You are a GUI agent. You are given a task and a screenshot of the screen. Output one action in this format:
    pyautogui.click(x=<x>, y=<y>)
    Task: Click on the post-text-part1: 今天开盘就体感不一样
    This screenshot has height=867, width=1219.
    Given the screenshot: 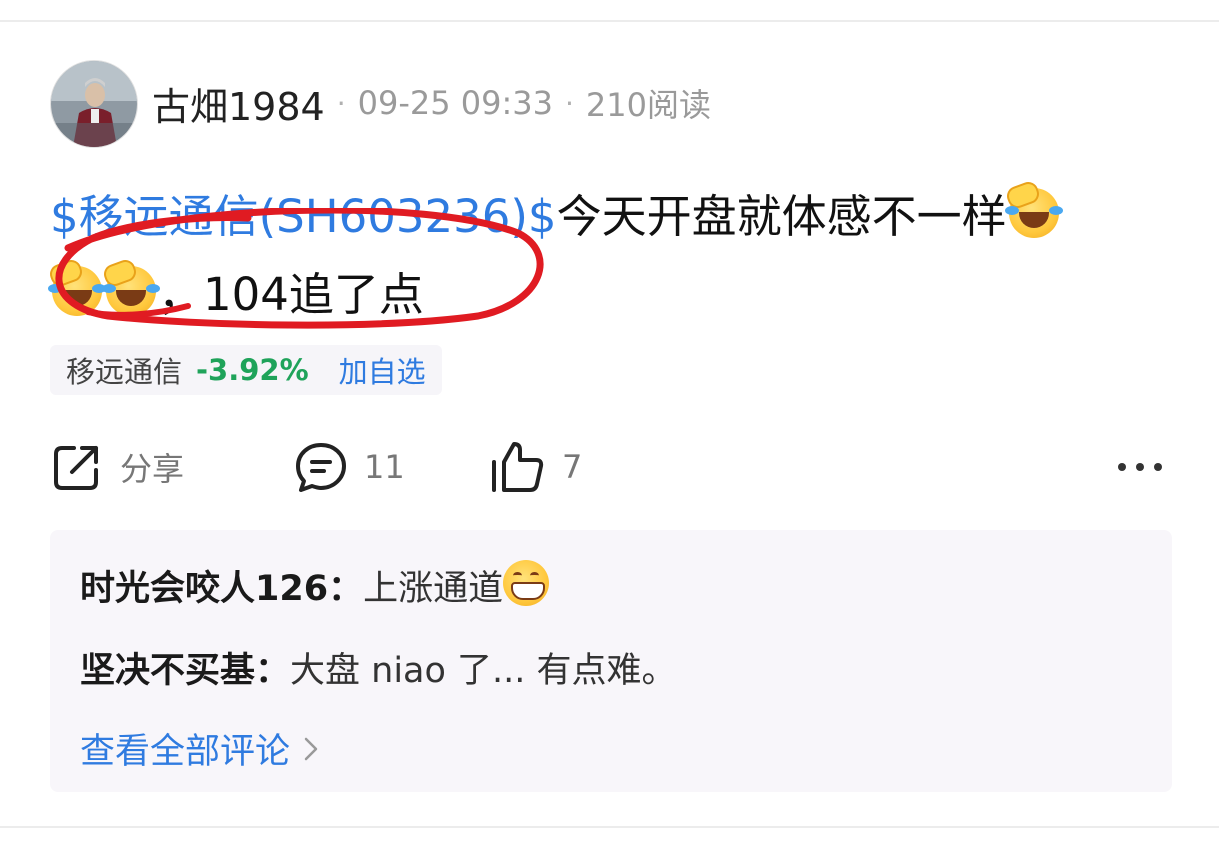 What is the action you would take?
    pyautogui.click(x=781, y=216)
    